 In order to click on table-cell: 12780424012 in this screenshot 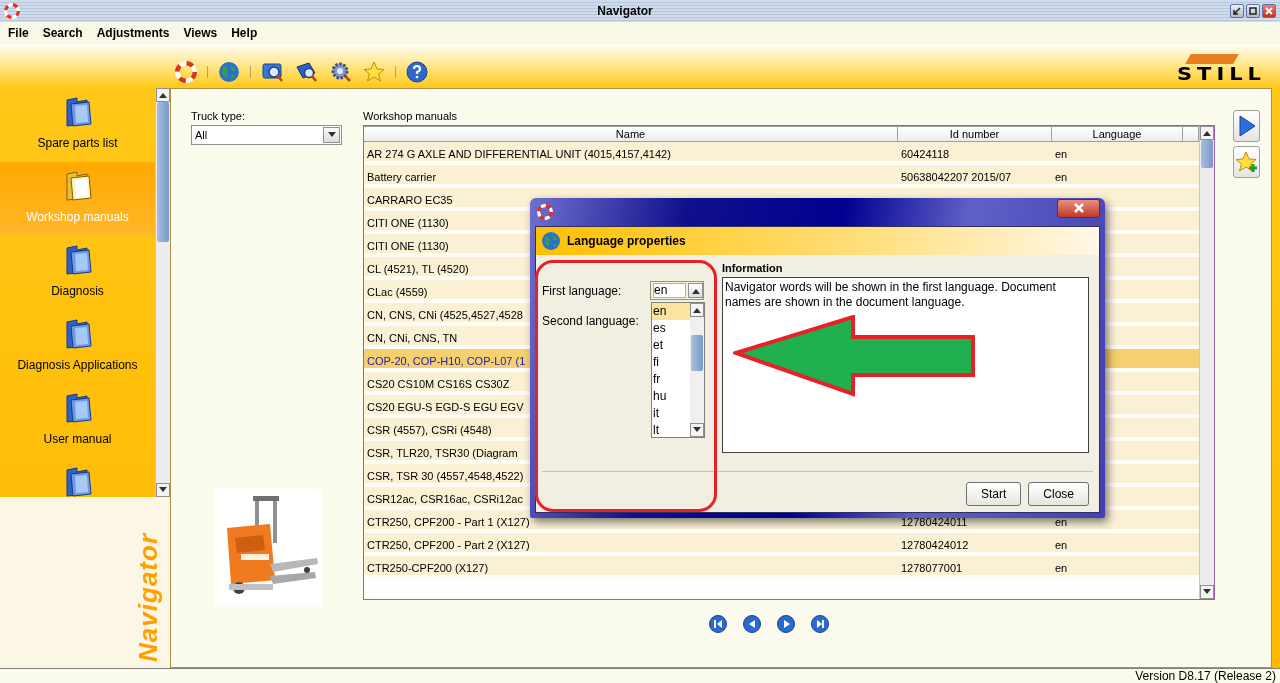, I will do `click(935, 544)`.